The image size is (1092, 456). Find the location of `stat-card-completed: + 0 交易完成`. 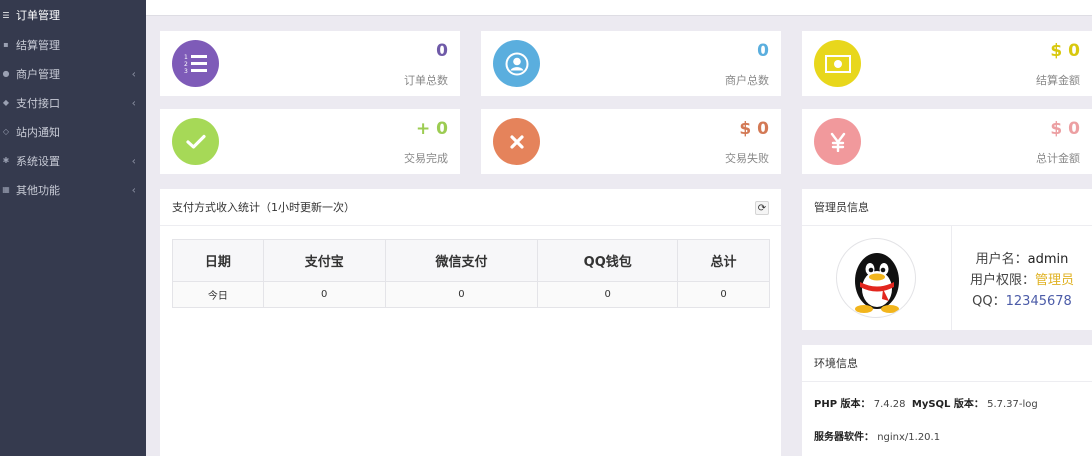

stat-card-completed: + 0 交易完成 is located at coordinates (310, 141).